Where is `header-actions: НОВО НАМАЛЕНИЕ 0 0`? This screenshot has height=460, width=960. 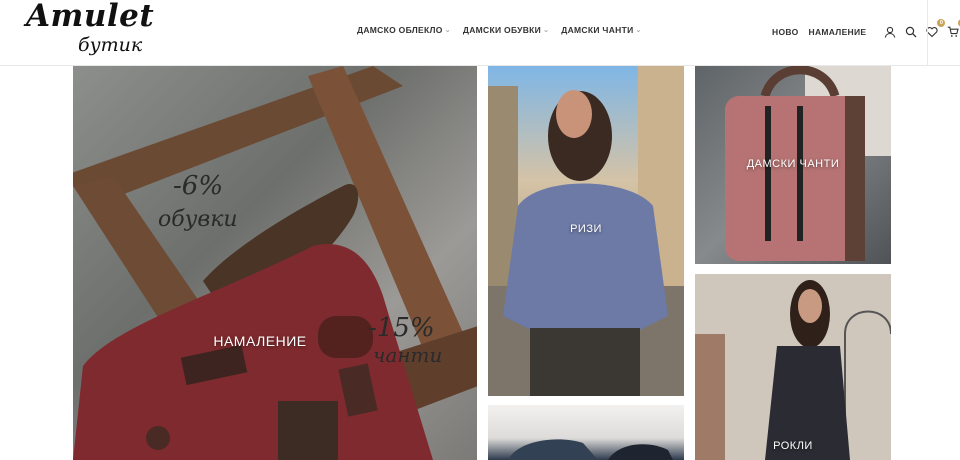 header-actions: НОВО НАМАЛЕНИЕ 0 0 is located at coordinates (866, 29).